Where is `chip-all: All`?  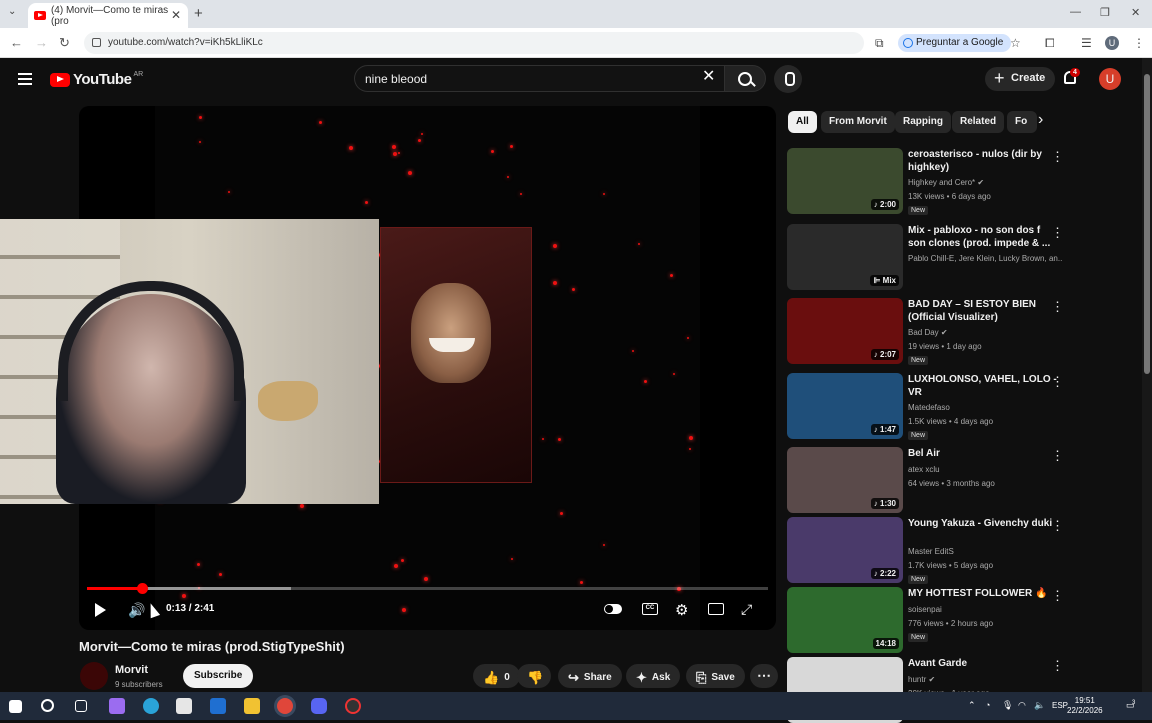
chip-all: All is located at coordinates (802, 122).